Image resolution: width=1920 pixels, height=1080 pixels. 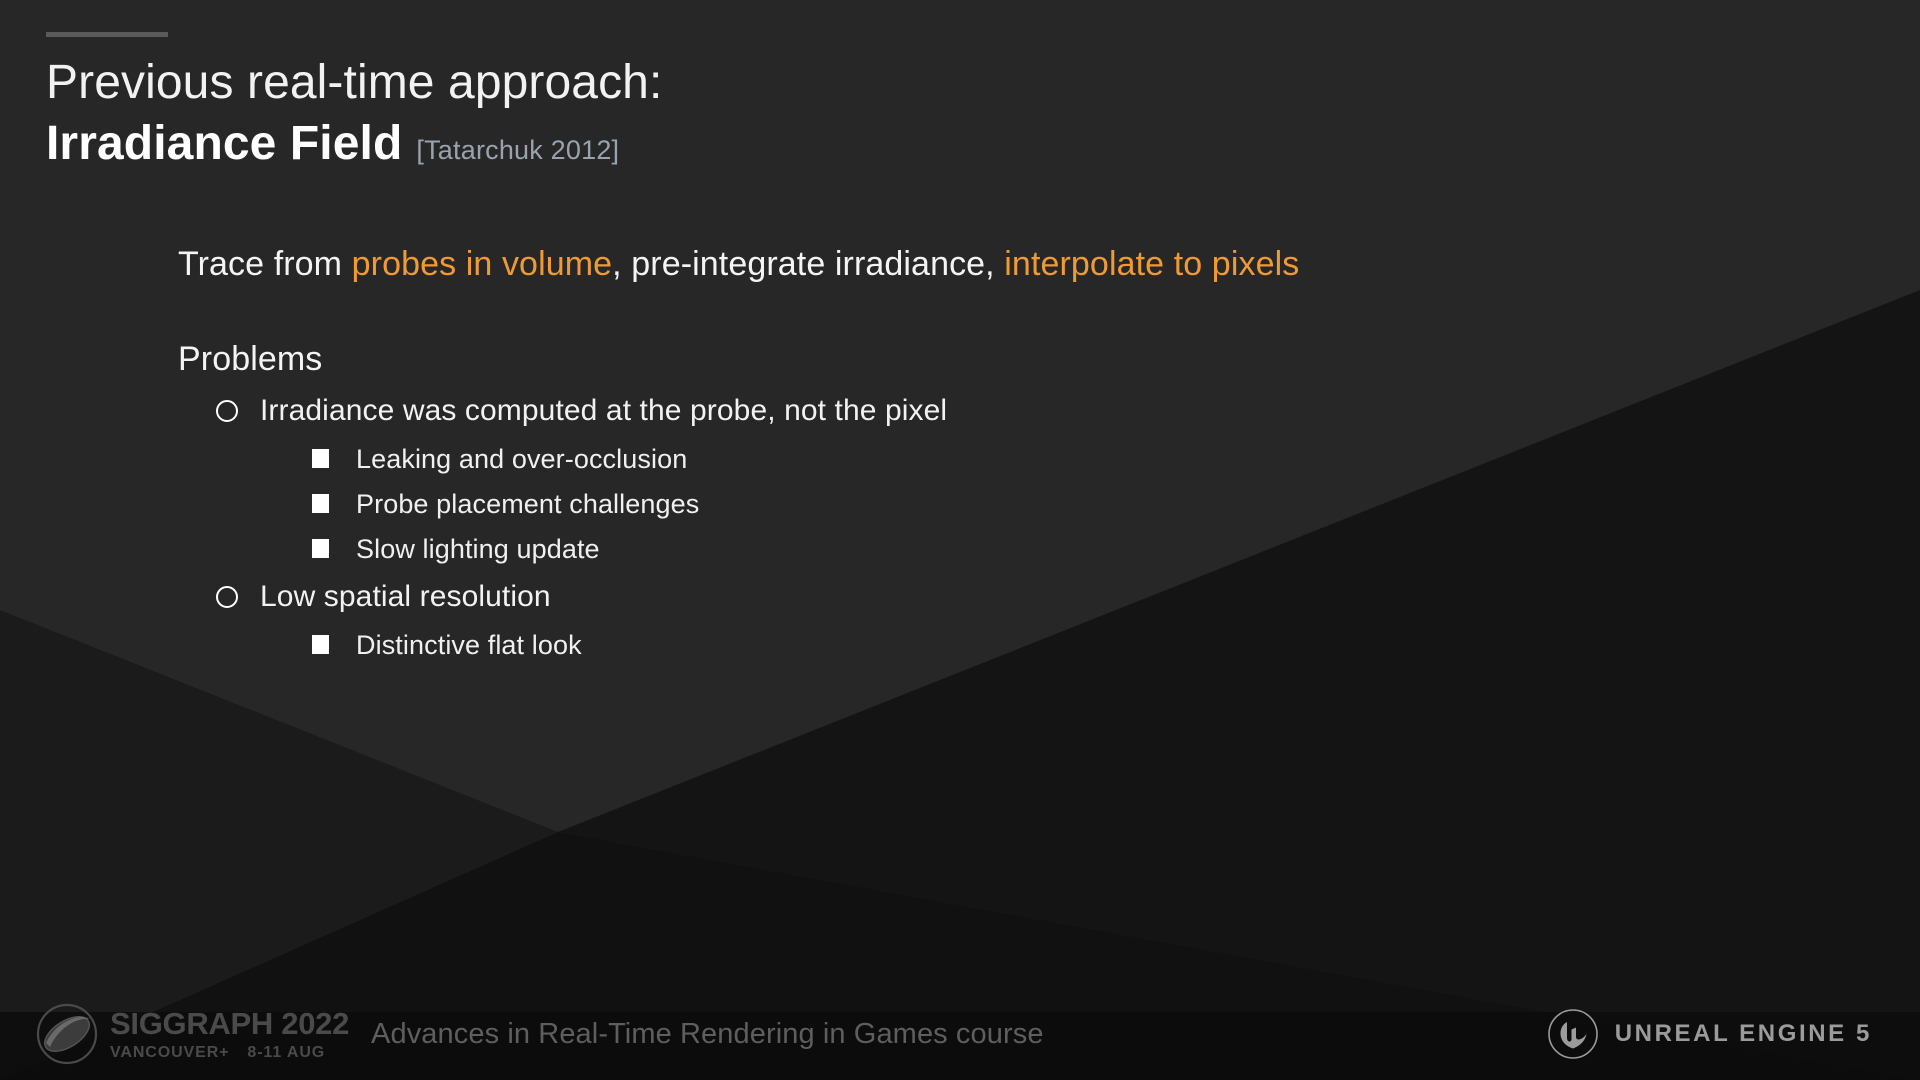 What do you see at coordinates (405, 597) in the screenshot?
I see `list-item-label: Low spatial resolution` at bounding box center [405, 597].